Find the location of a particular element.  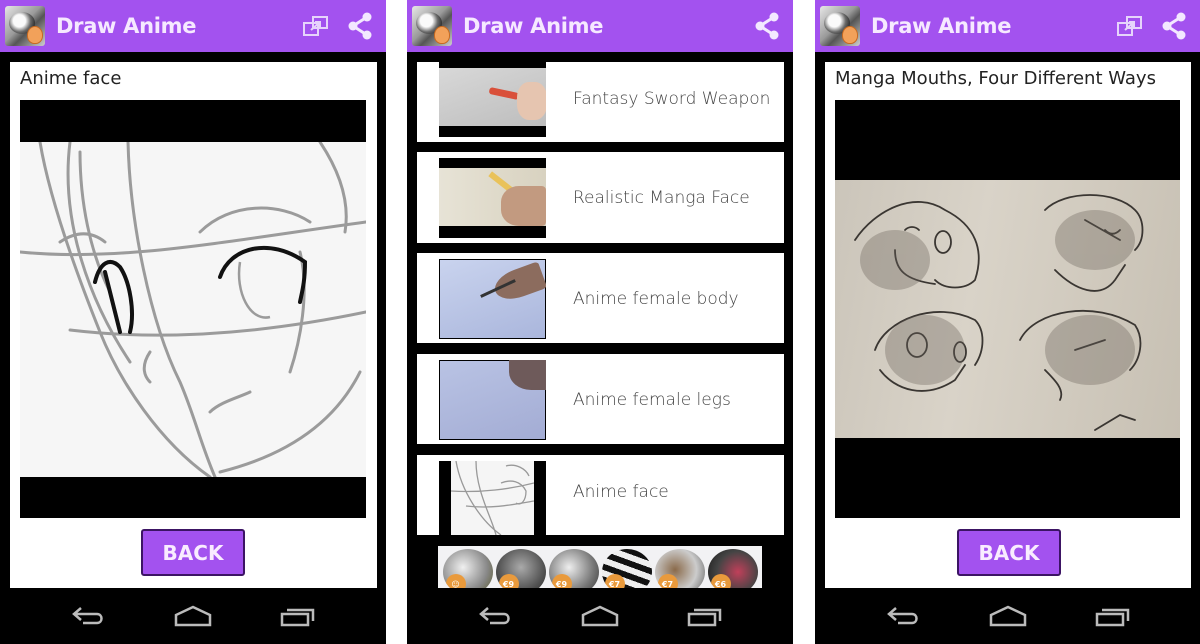

list-item: Anime face is located at coordinates (600, 495).